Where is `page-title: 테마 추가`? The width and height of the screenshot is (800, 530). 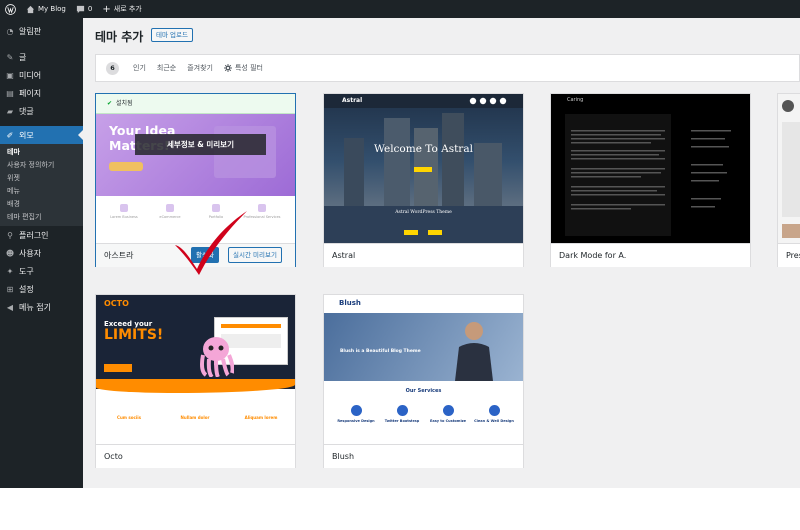
page-title: 테마 추가 is located at coordinates (119, 37).